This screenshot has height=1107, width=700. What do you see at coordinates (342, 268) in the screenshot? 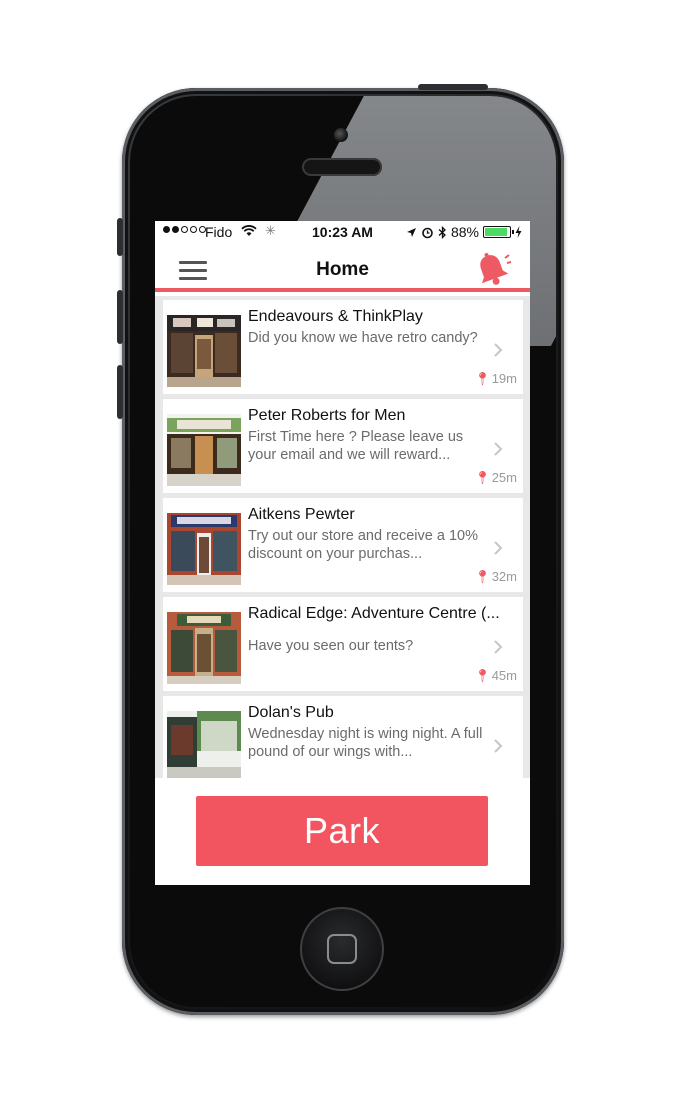
I see `nav-bar: Home` at bounding box center [342, 268].